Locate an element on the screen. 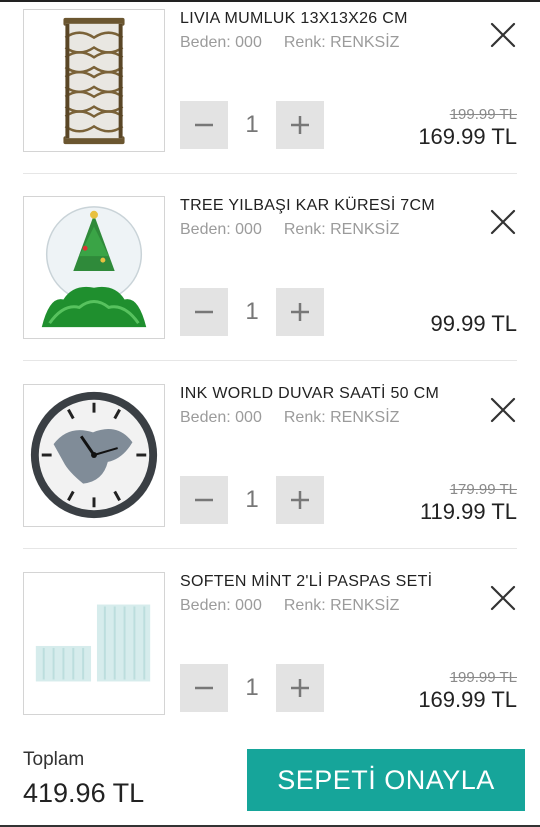 The height and width of the screenshot is (827, 540). price: 119.99 TL is located at coordinates (468, 511).